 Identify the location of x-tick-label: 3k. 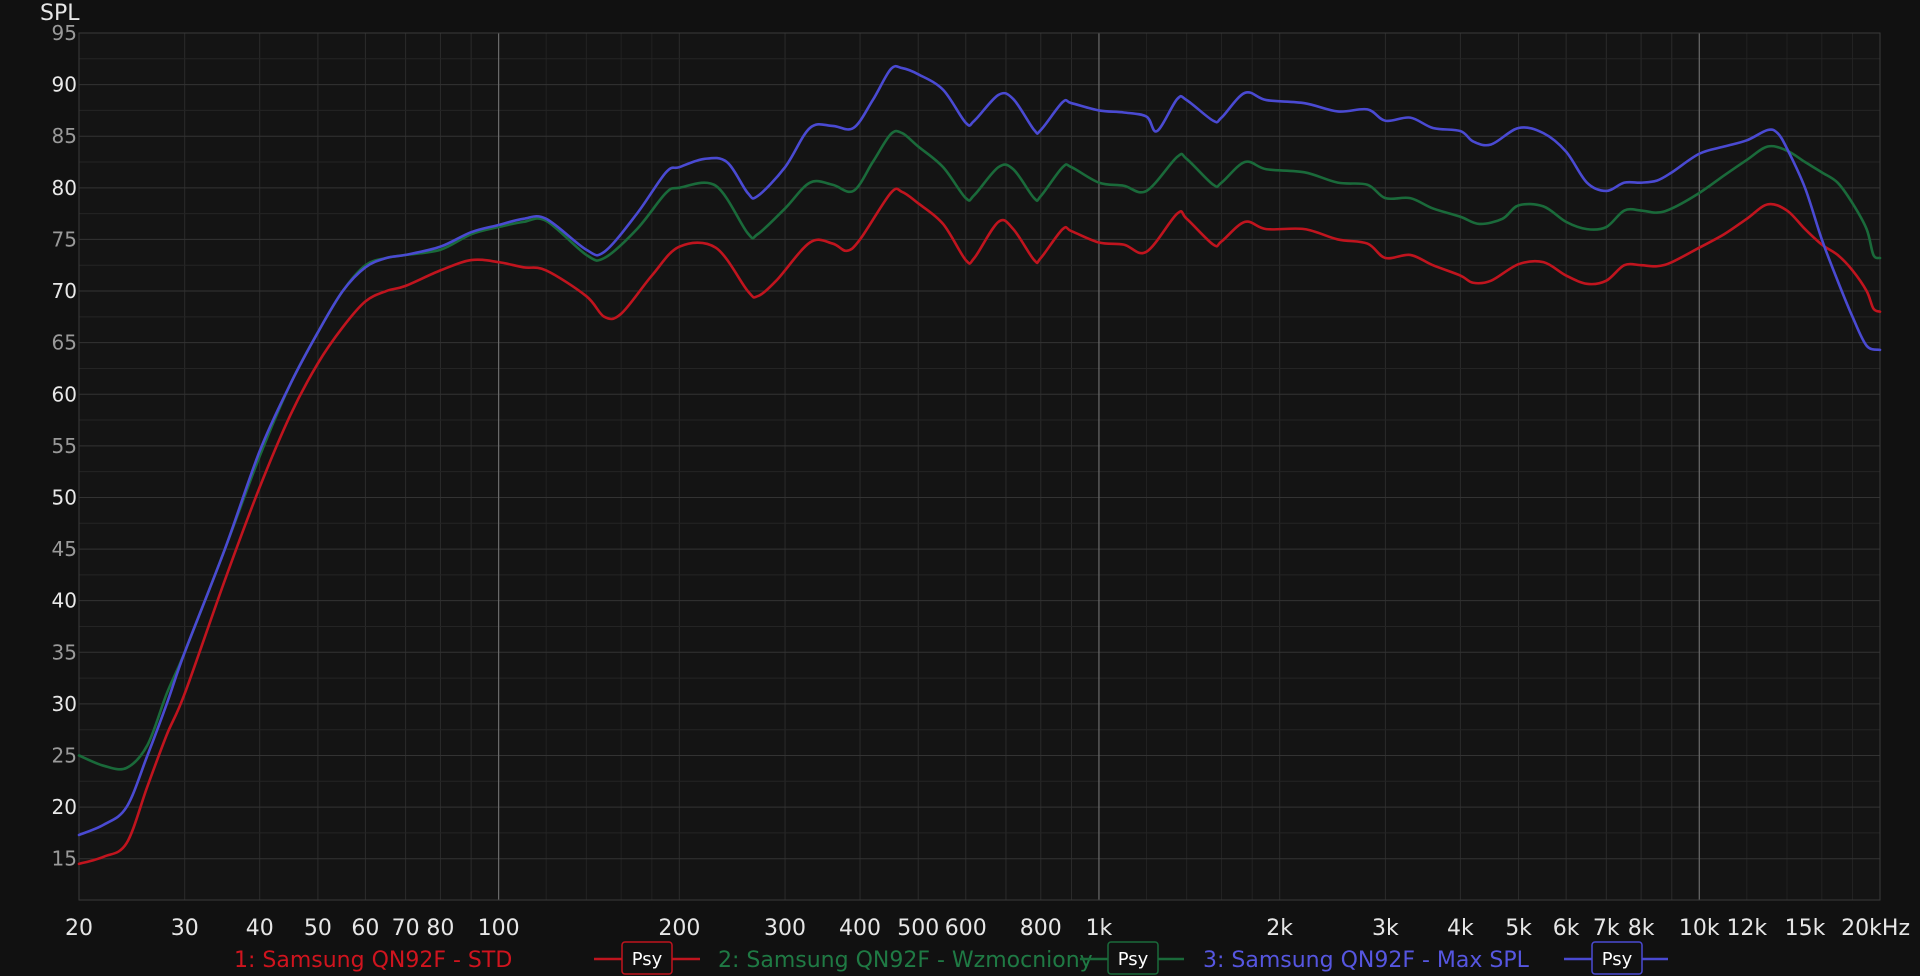
(1385, 928).